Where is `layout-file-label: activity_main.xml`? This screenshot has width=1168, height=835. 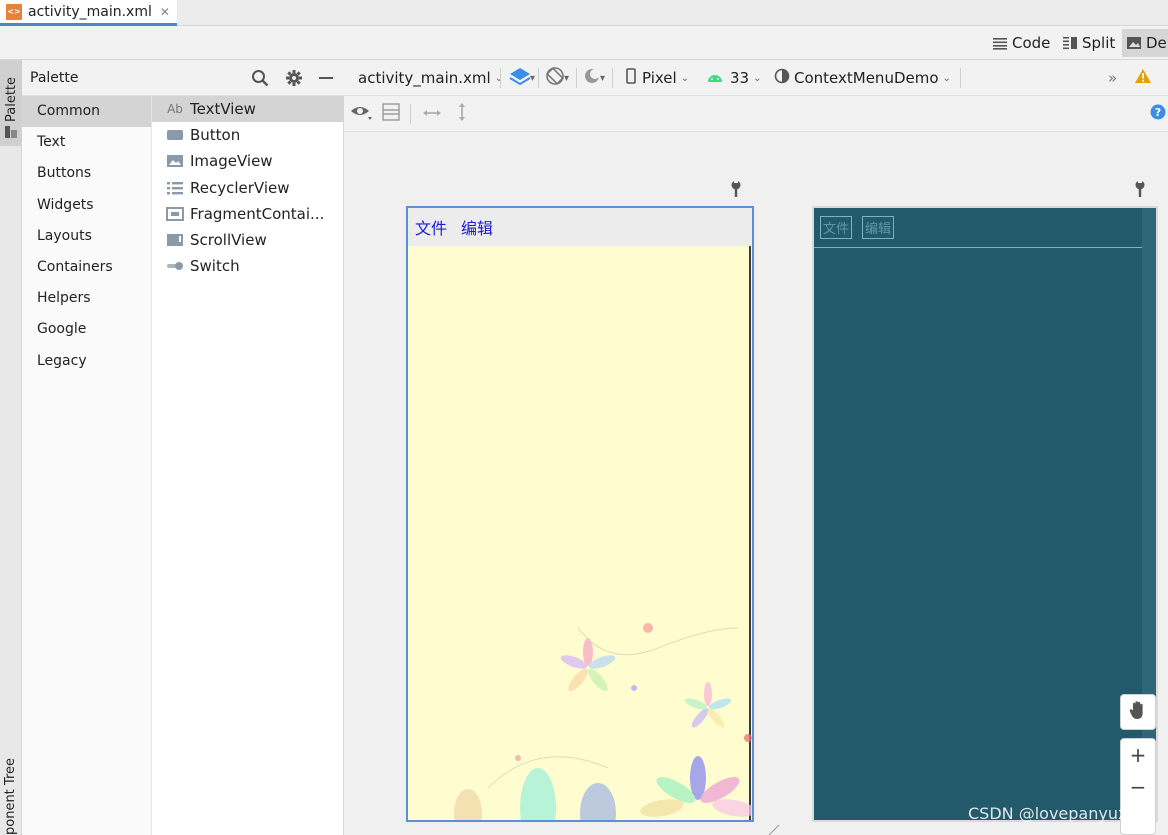 layout-file-label: activity_main.xml is located at coordinates (424, 78).